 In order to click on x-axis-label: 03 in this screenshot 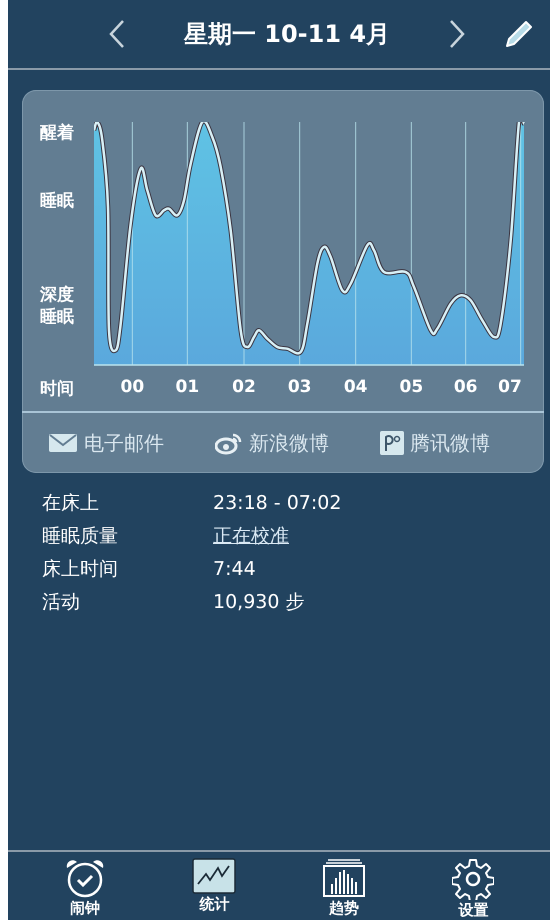, I will do `click(300, 387)`.